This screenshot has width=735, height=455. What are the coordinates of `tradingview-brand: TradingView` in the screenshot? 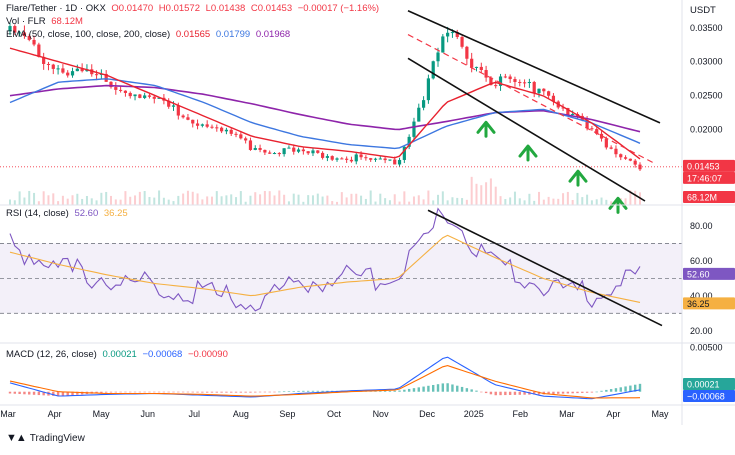 It's located at (57, 438).